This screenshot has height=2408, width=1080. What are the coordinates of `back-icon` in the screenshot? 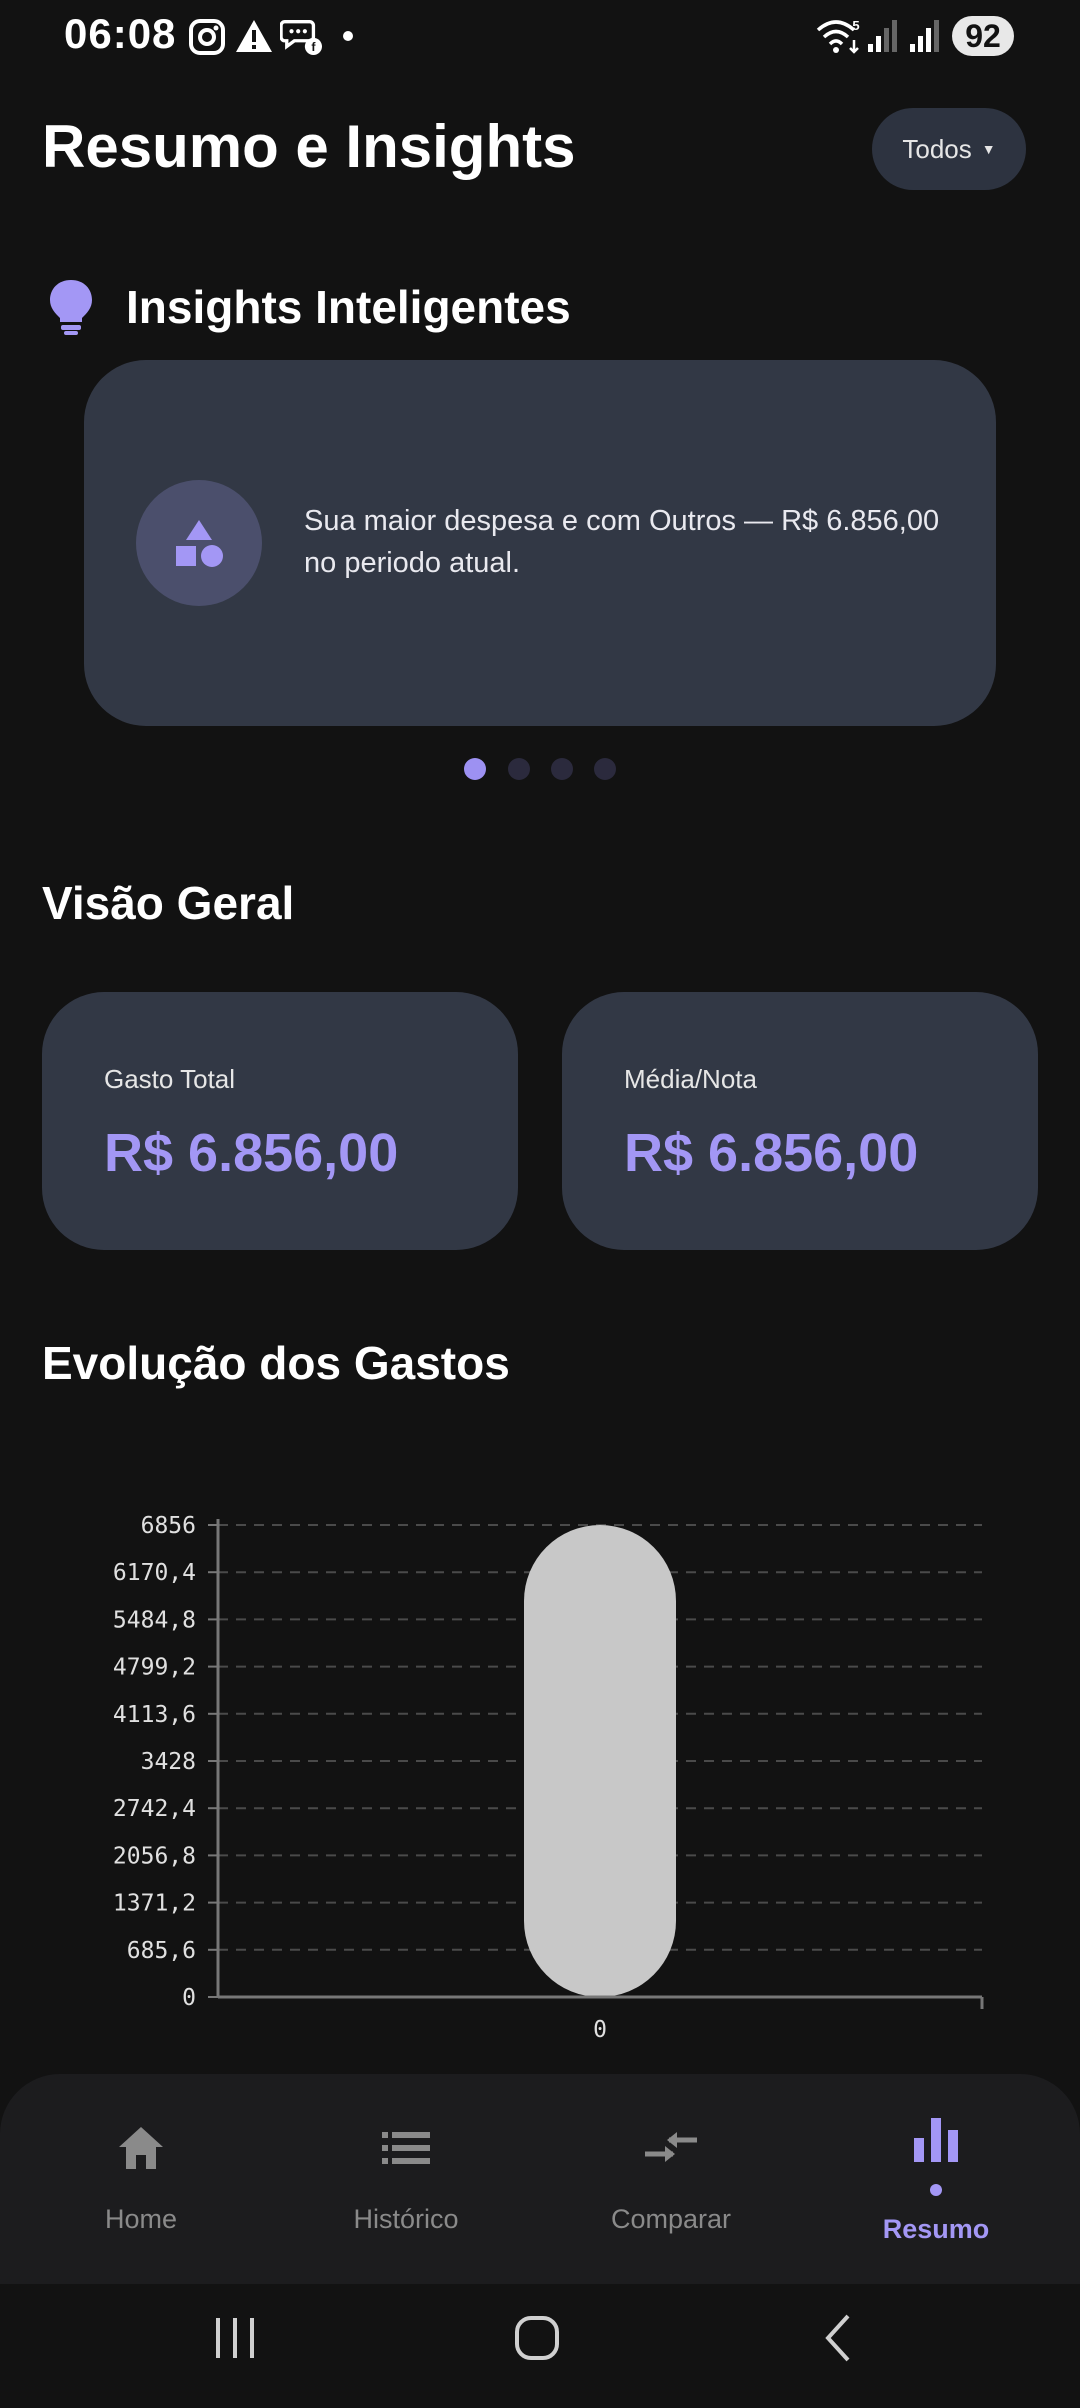 It's located at (838, 2338).